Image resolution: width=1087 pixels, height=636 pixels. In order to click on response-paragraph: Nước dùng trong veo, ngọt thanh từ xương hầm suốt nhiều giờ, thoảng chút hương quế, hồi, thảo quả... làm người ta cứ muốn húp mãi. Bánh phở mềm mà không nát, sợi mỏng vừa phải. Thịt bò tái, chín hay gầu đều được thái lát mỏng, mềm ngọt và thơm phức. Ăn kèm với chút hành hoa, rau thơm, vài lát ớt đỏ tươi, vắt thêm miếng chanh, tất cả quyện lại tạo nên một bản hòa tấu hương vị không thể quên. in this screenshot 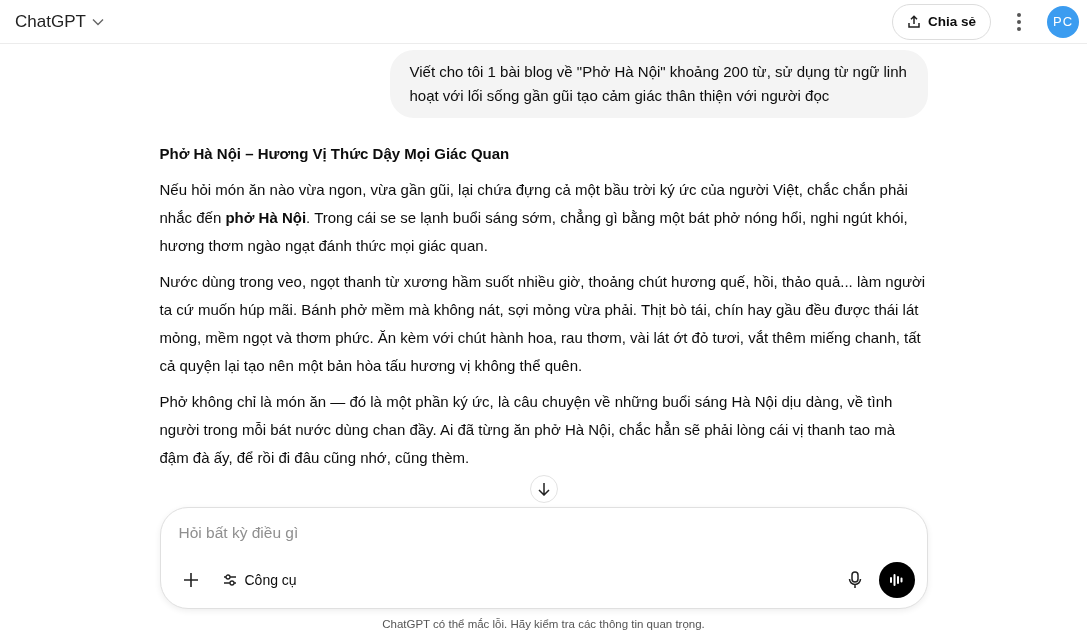, I will do `click(543, 324)`.